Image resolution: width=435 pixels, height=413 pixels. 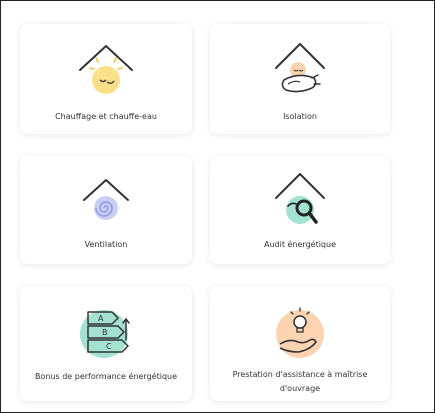 What do you see at coordinates (109, 346) in the screenshot?
I see `svg-text: C` at bounding box center [109, 346].